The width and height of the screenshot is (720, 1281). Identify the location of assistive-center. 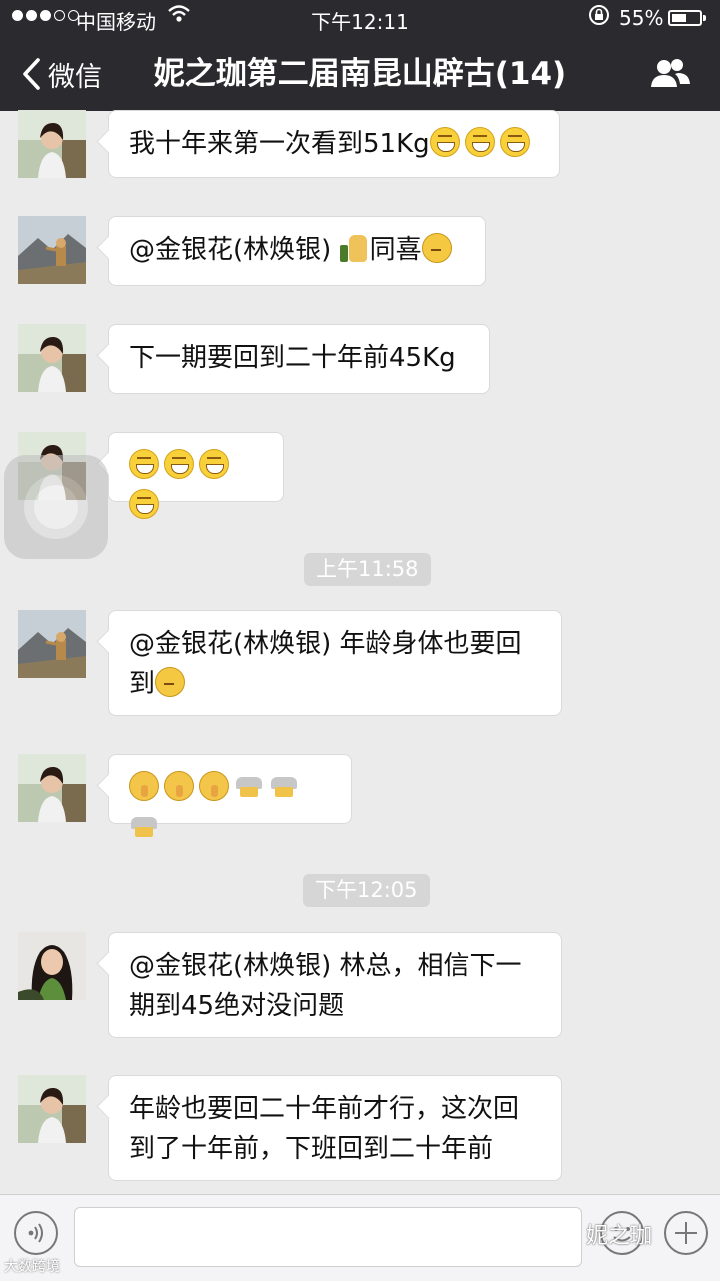
(56, 507).